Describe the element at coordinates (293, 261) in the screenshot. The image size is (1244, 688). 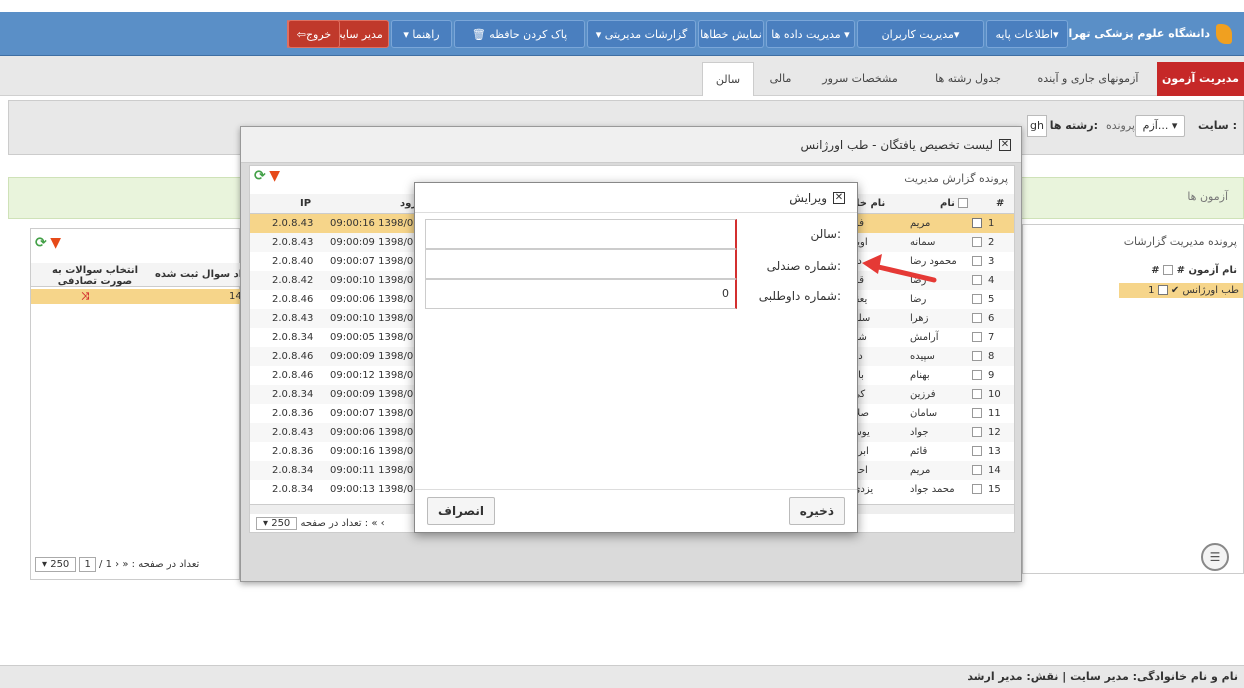
I see `cell-ip: 2.0.8.40` at that location.